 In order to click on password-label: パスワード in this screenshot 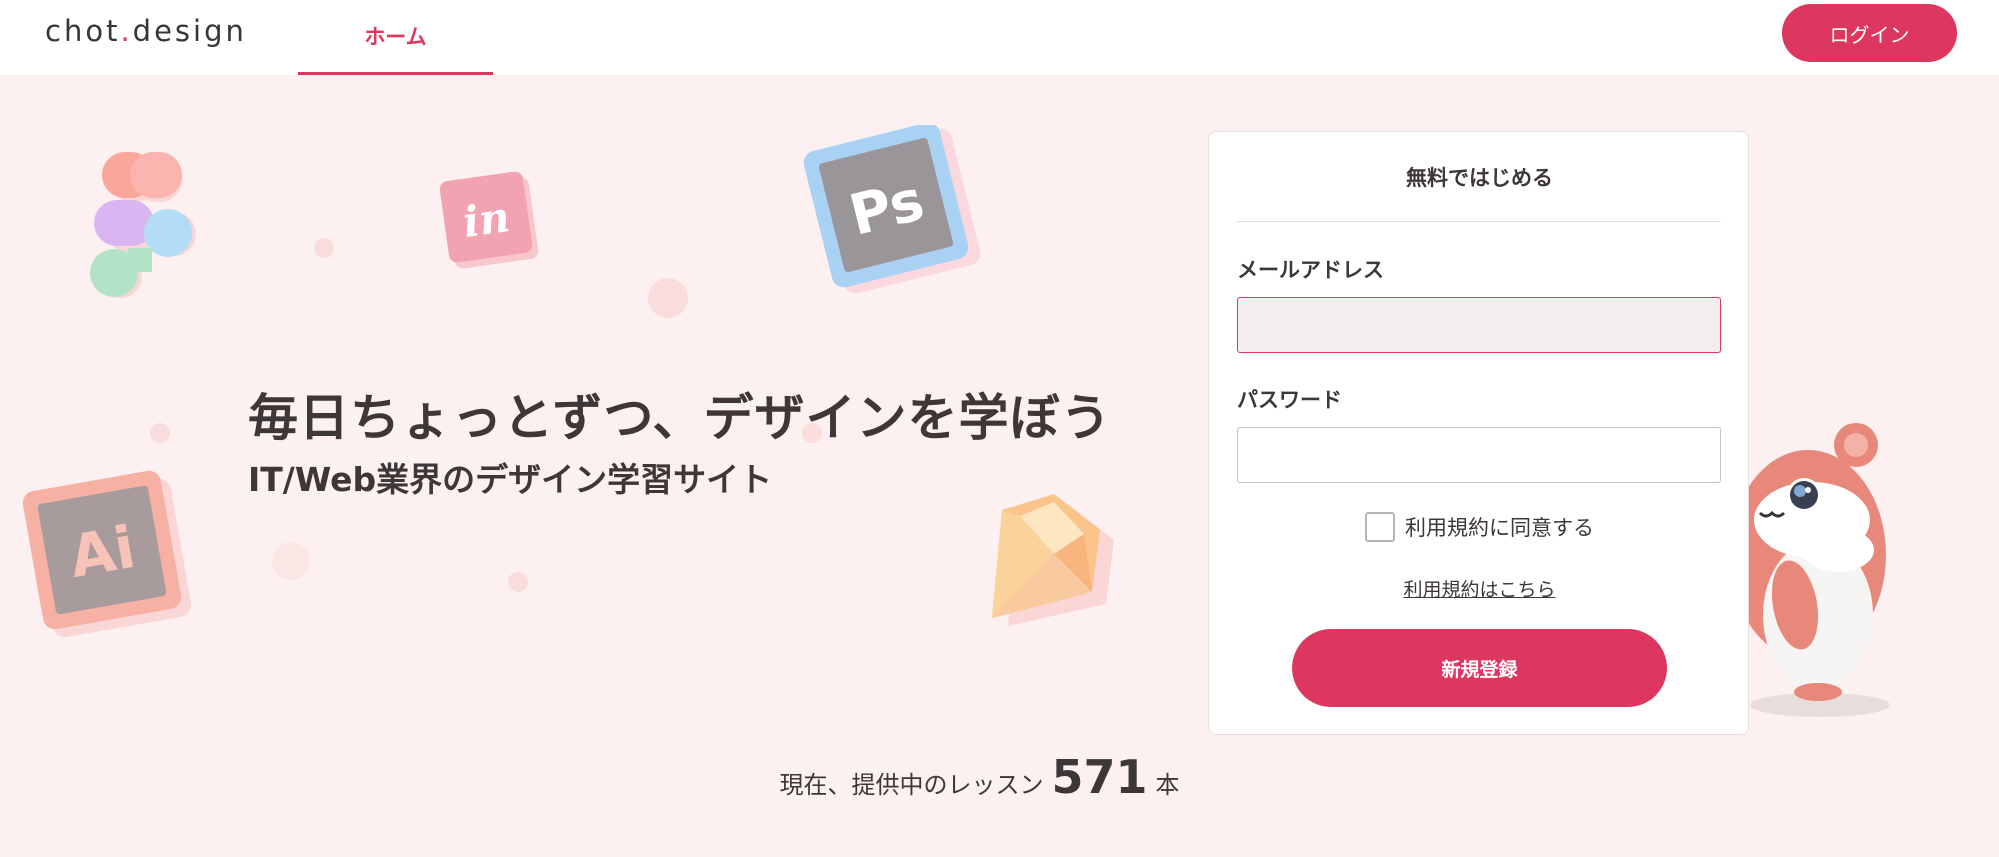, I will do `click(1289, 400)`.